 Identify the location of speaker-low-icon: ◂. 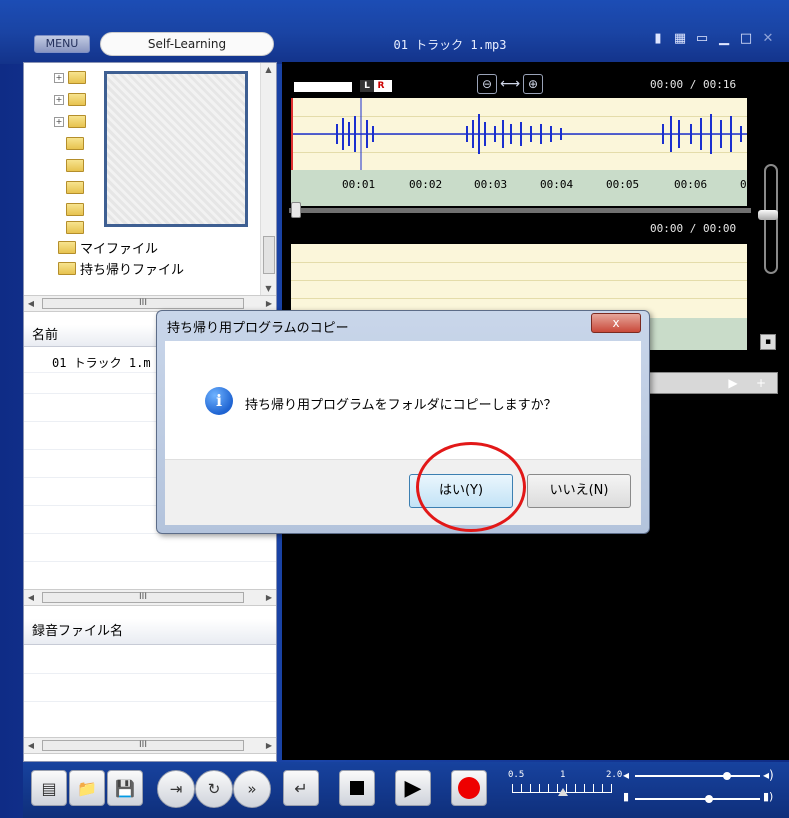
(626, 775).